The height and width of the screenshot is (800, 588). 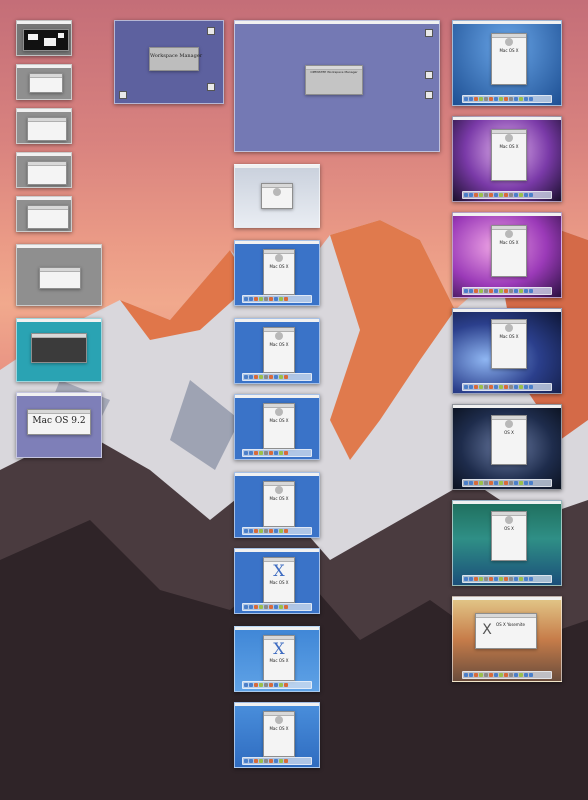 I want to click on dialog-title: Workspace Manager, so click(x=176, y=56).